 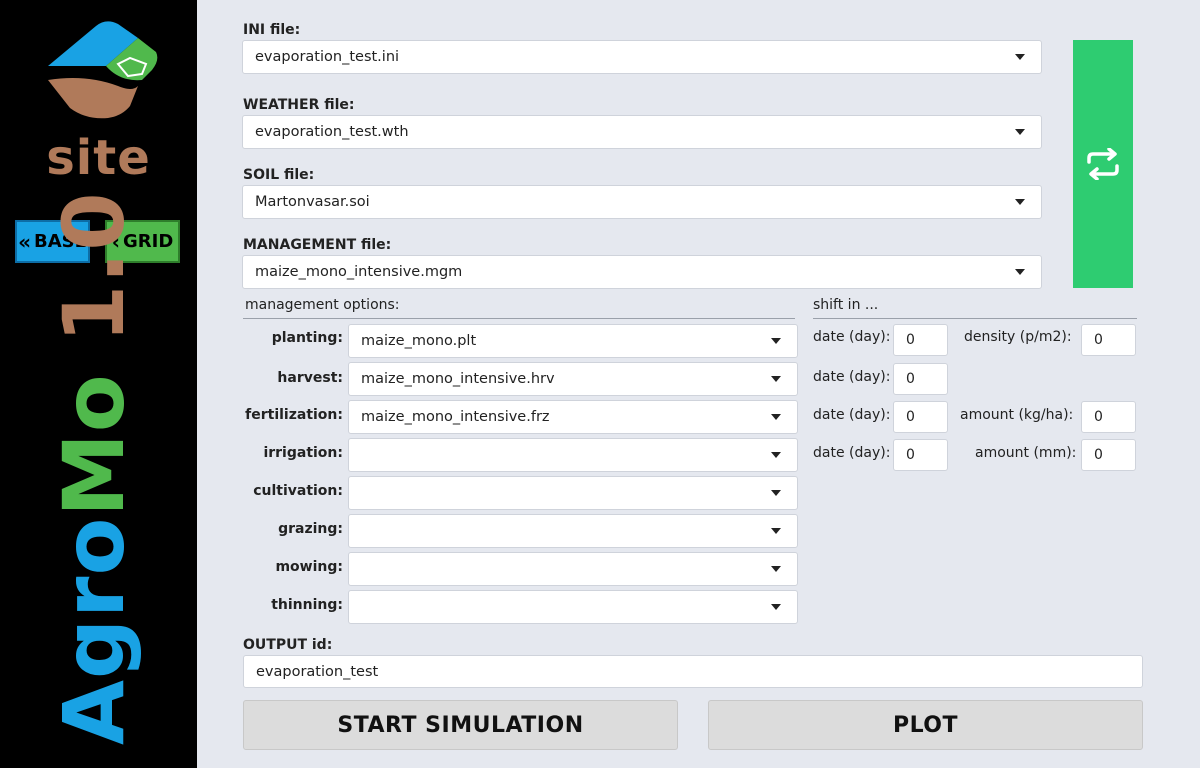 I want to click on soil-file-value: Martonvasar.soi, so click(x=312, y=202).